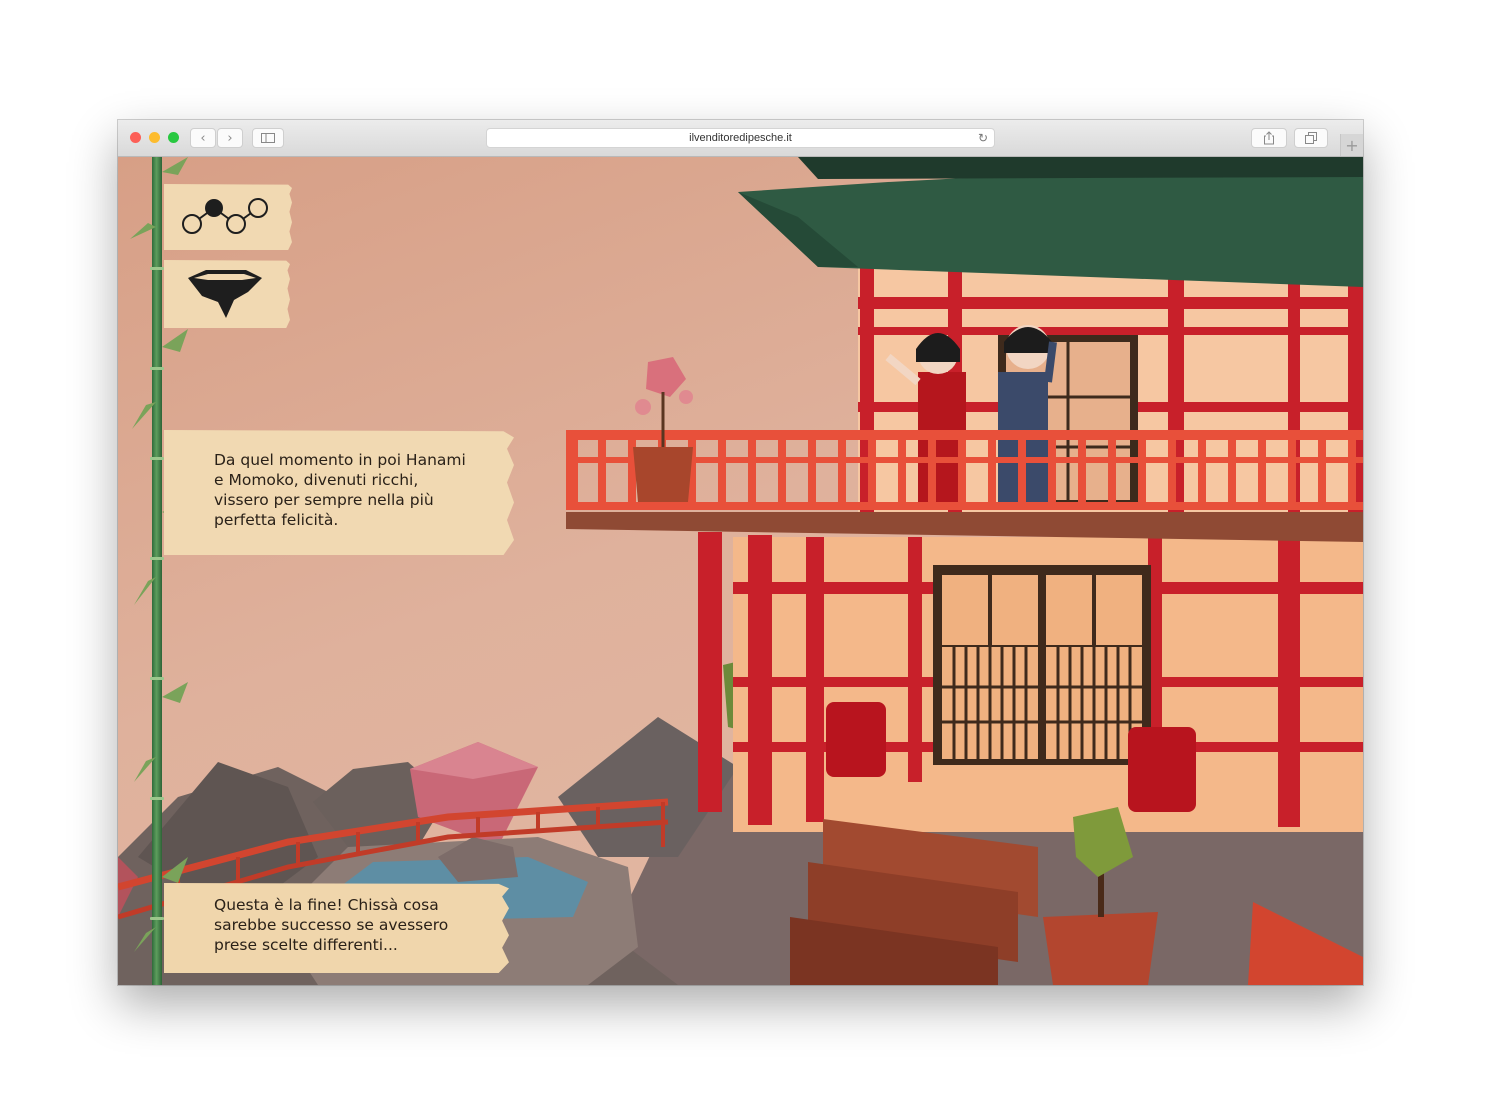 The image size is (1488, 1116). Describe the element at coordinates (1100, 948) in the screenshot. I see `plant-pot` at that location.